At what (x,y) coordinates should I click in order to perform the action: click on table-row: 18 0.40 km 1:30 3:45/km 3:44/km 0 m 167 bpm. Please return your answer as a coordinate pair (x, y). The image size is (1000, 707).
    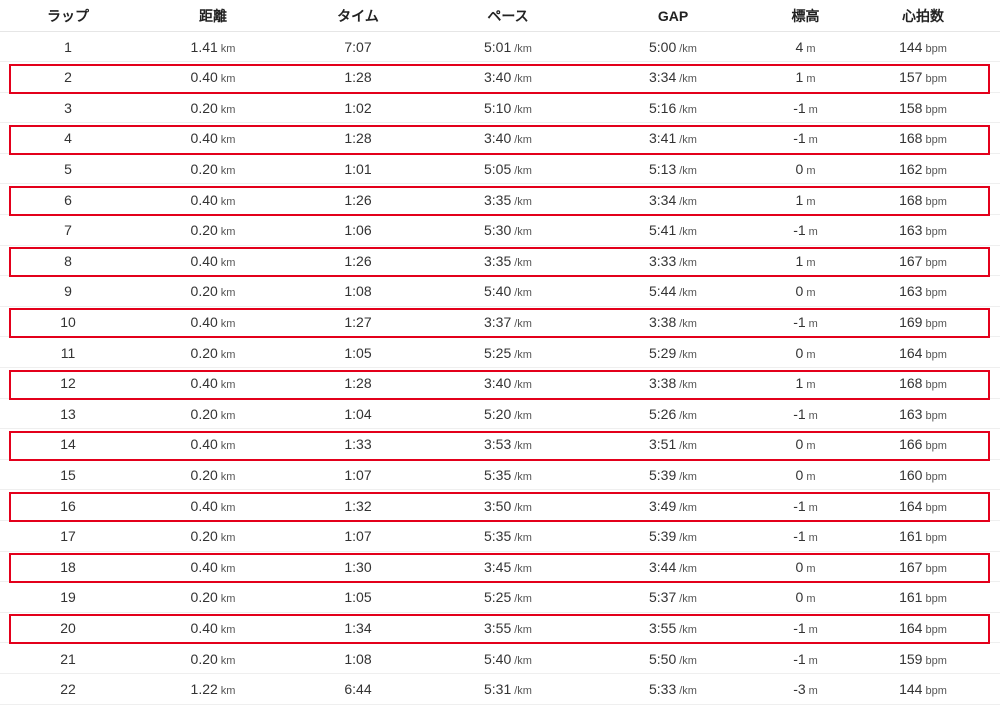
    Looking at the image, I should click on (500, 567).